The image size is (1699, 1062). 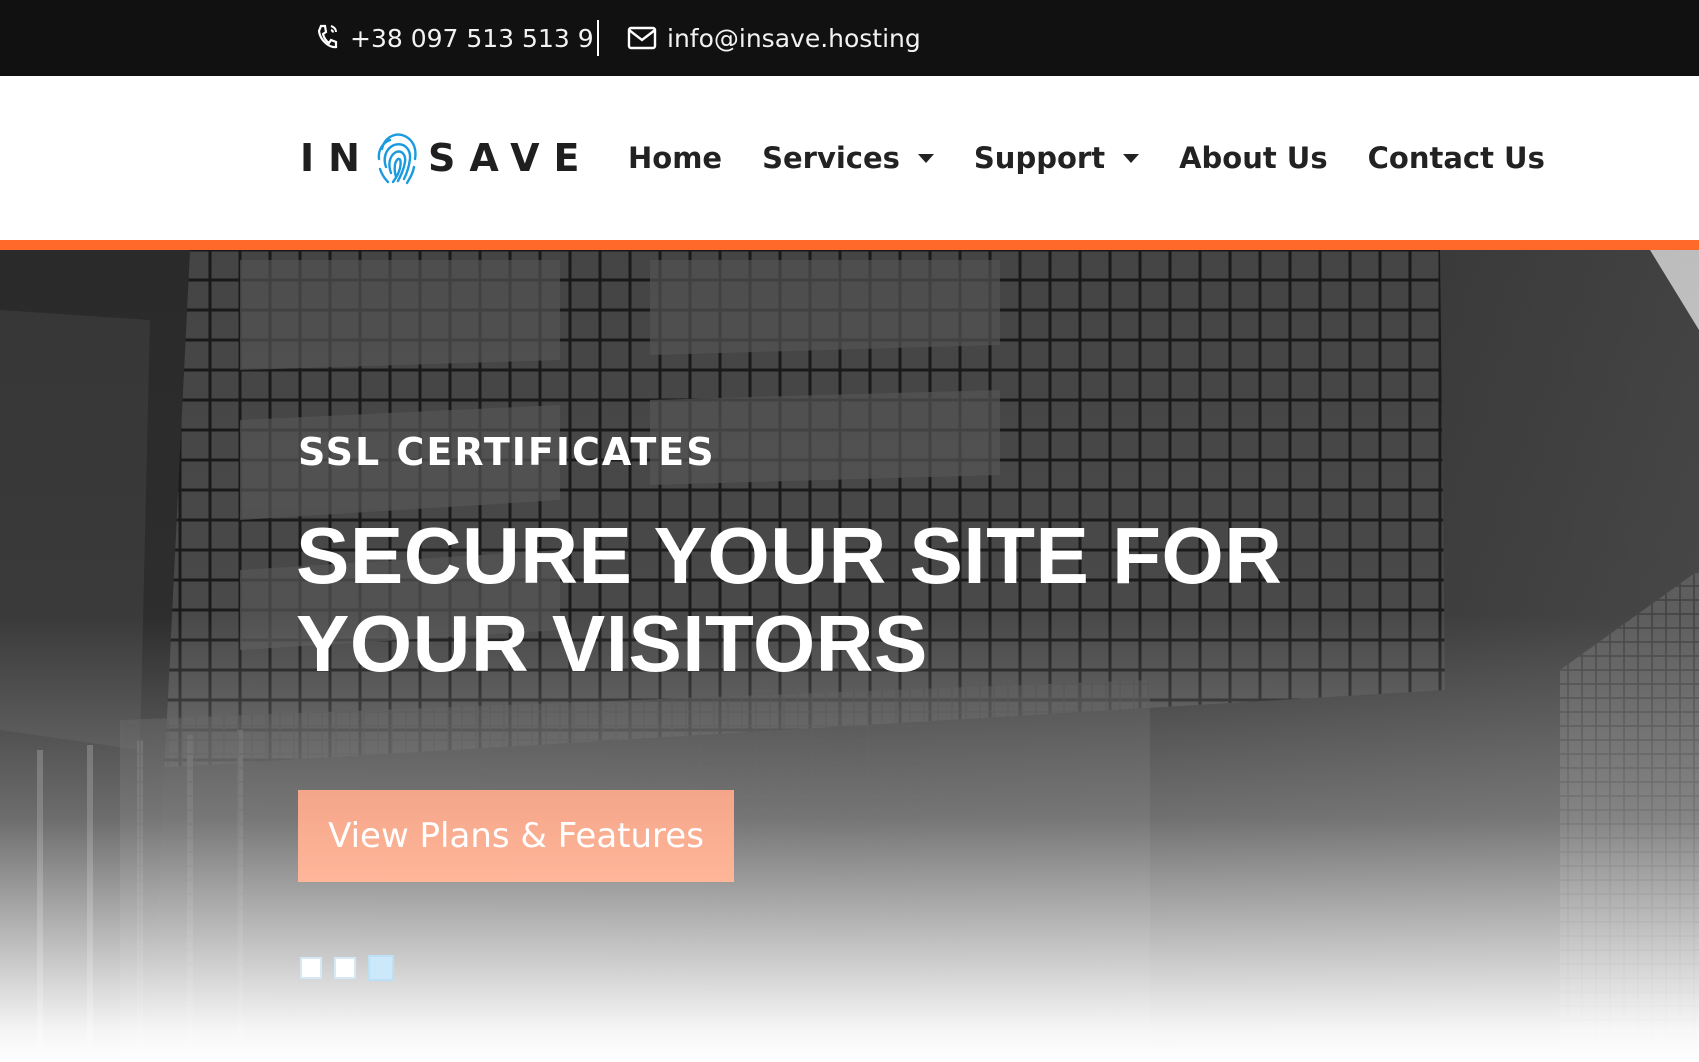 I want to click on nav-contact: Contact Us, so click(x=1456, y=158).